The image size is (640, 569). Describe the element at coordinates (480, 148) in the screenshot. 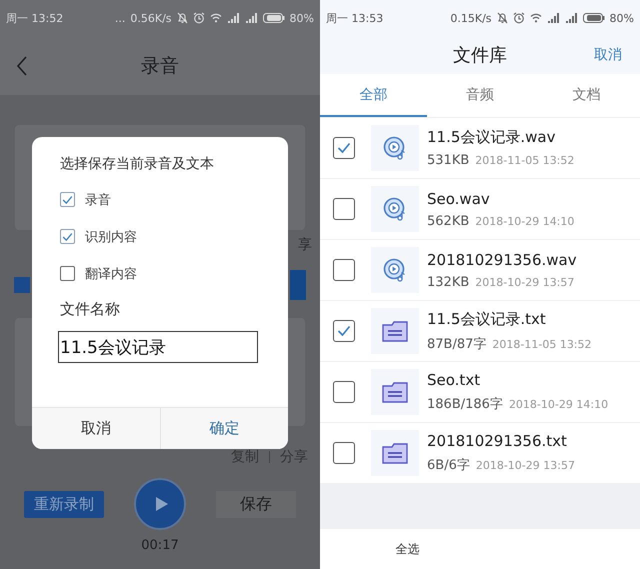

I see `file-row: 11.5会议记录.wav 531KB 2018-11-05 13:52` at that location.